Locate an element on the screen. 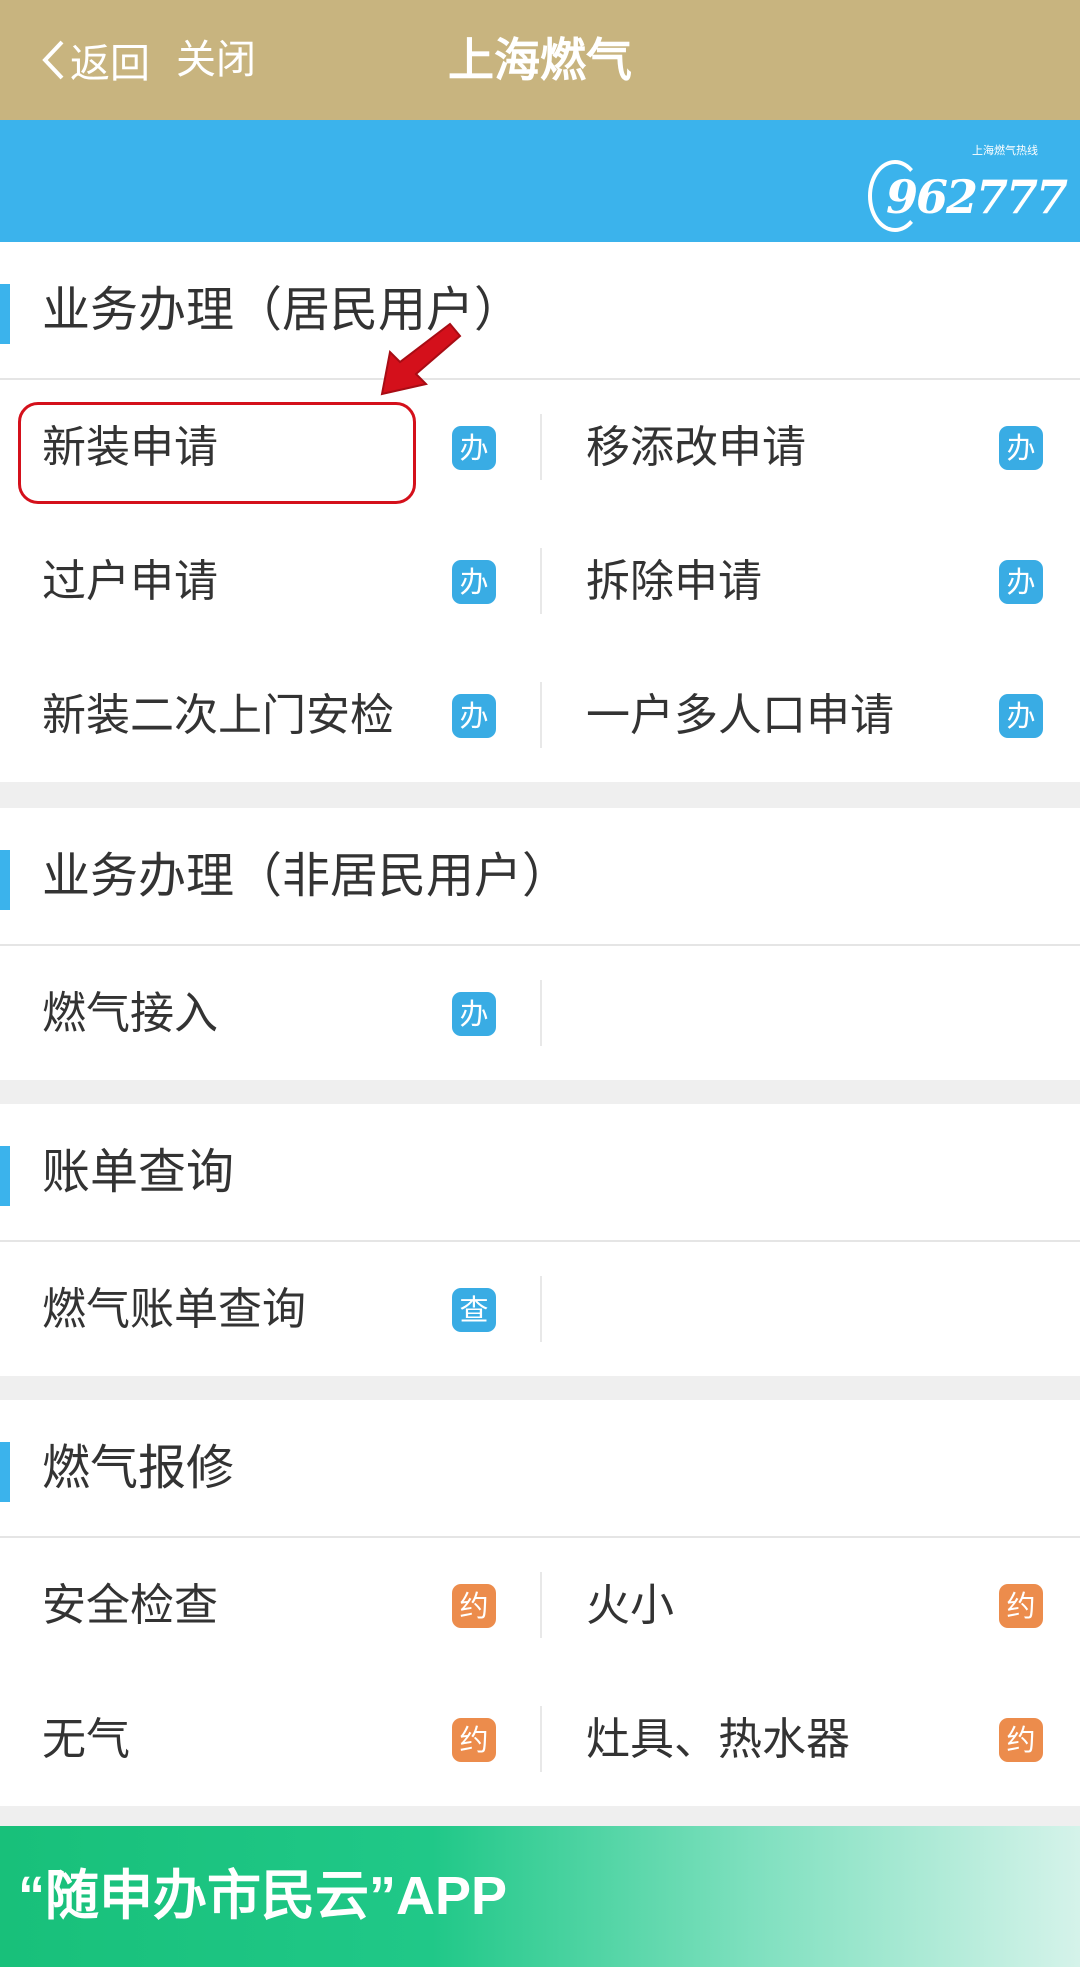 The width and height of the screenshot is (1080, 1967). hotline-logo: 上海燃气热线 962777 is located at coordinates (966, 182).